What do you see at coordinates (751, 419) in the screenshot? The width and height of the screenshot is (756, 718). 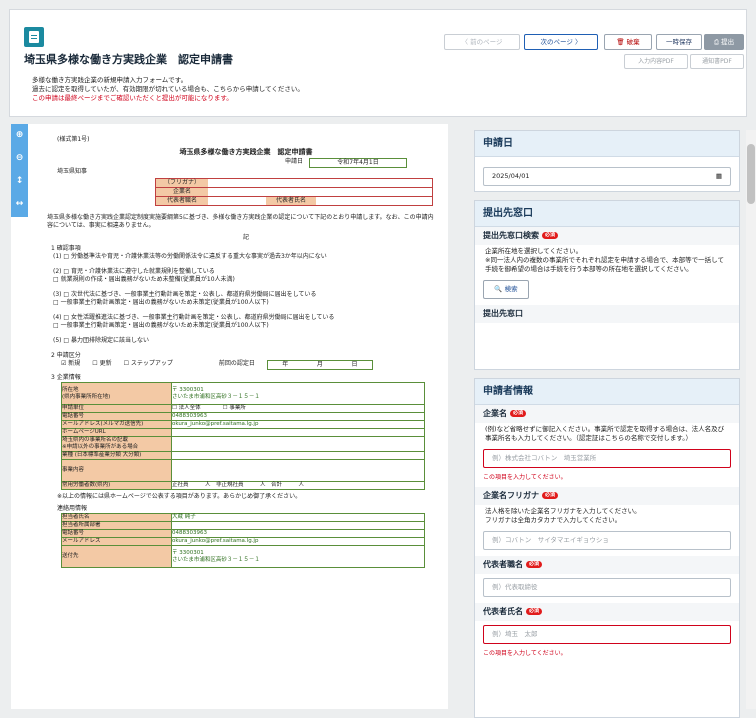 I see `scrollbar` at bounding box center [751, 419].